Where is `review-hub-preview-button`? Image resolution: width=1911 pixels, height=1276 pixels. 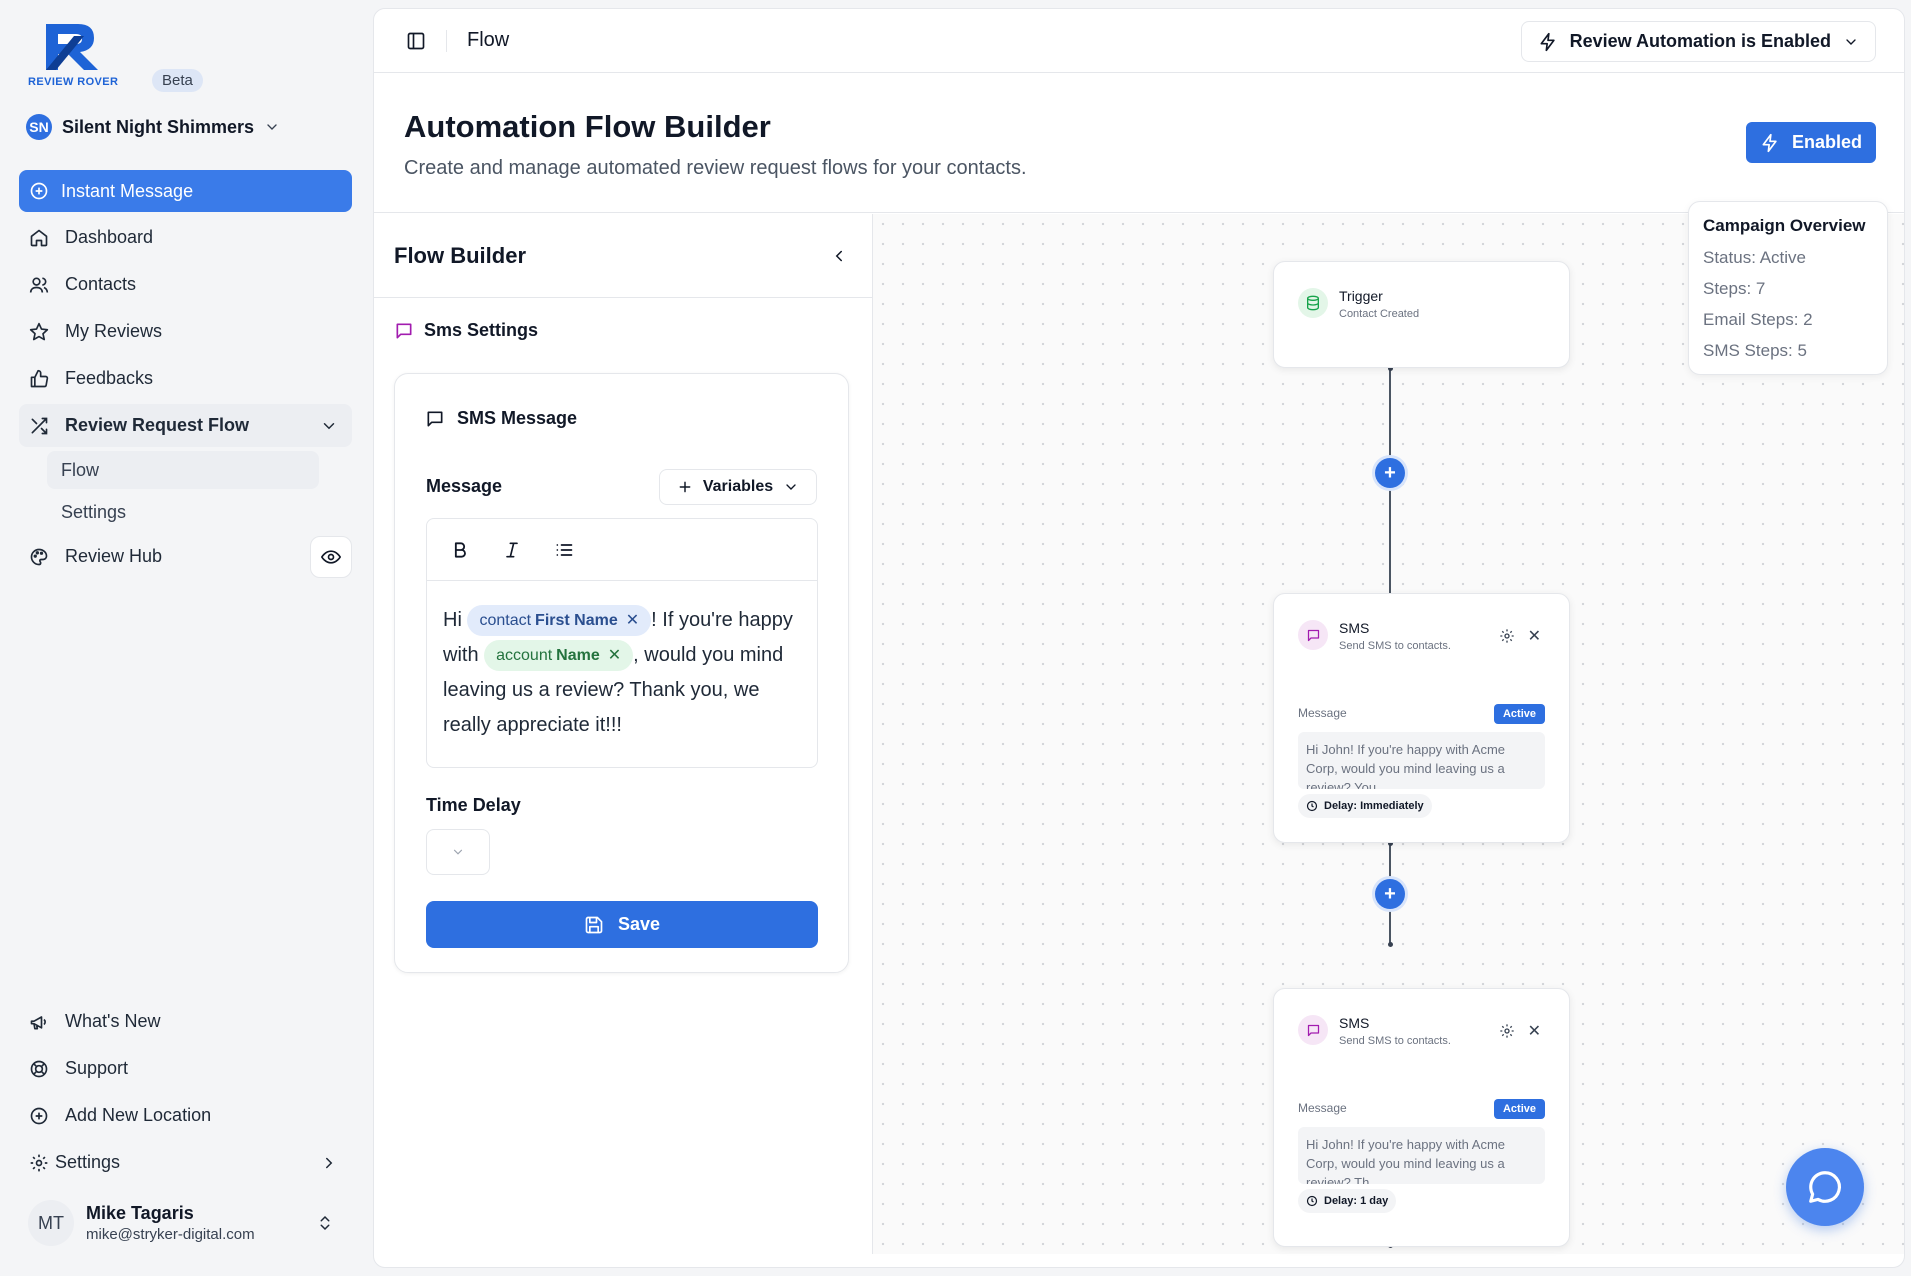 review-hub-preview-button is located at coordinates (331, 556).